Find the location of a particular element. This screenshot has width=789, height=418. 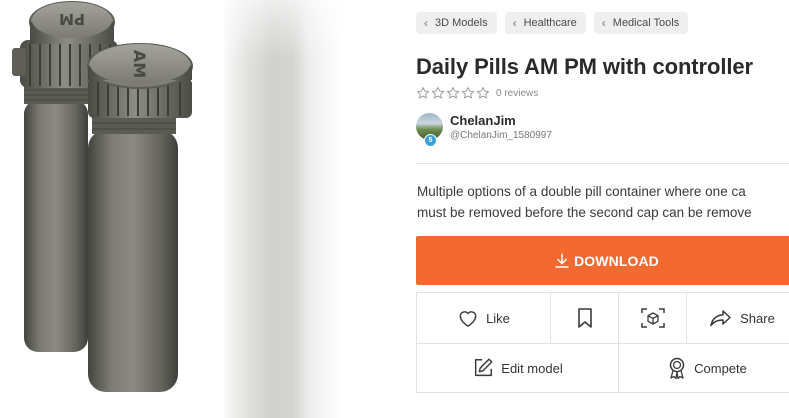

am-cap-label: AM is located at coordinates (139, 64).